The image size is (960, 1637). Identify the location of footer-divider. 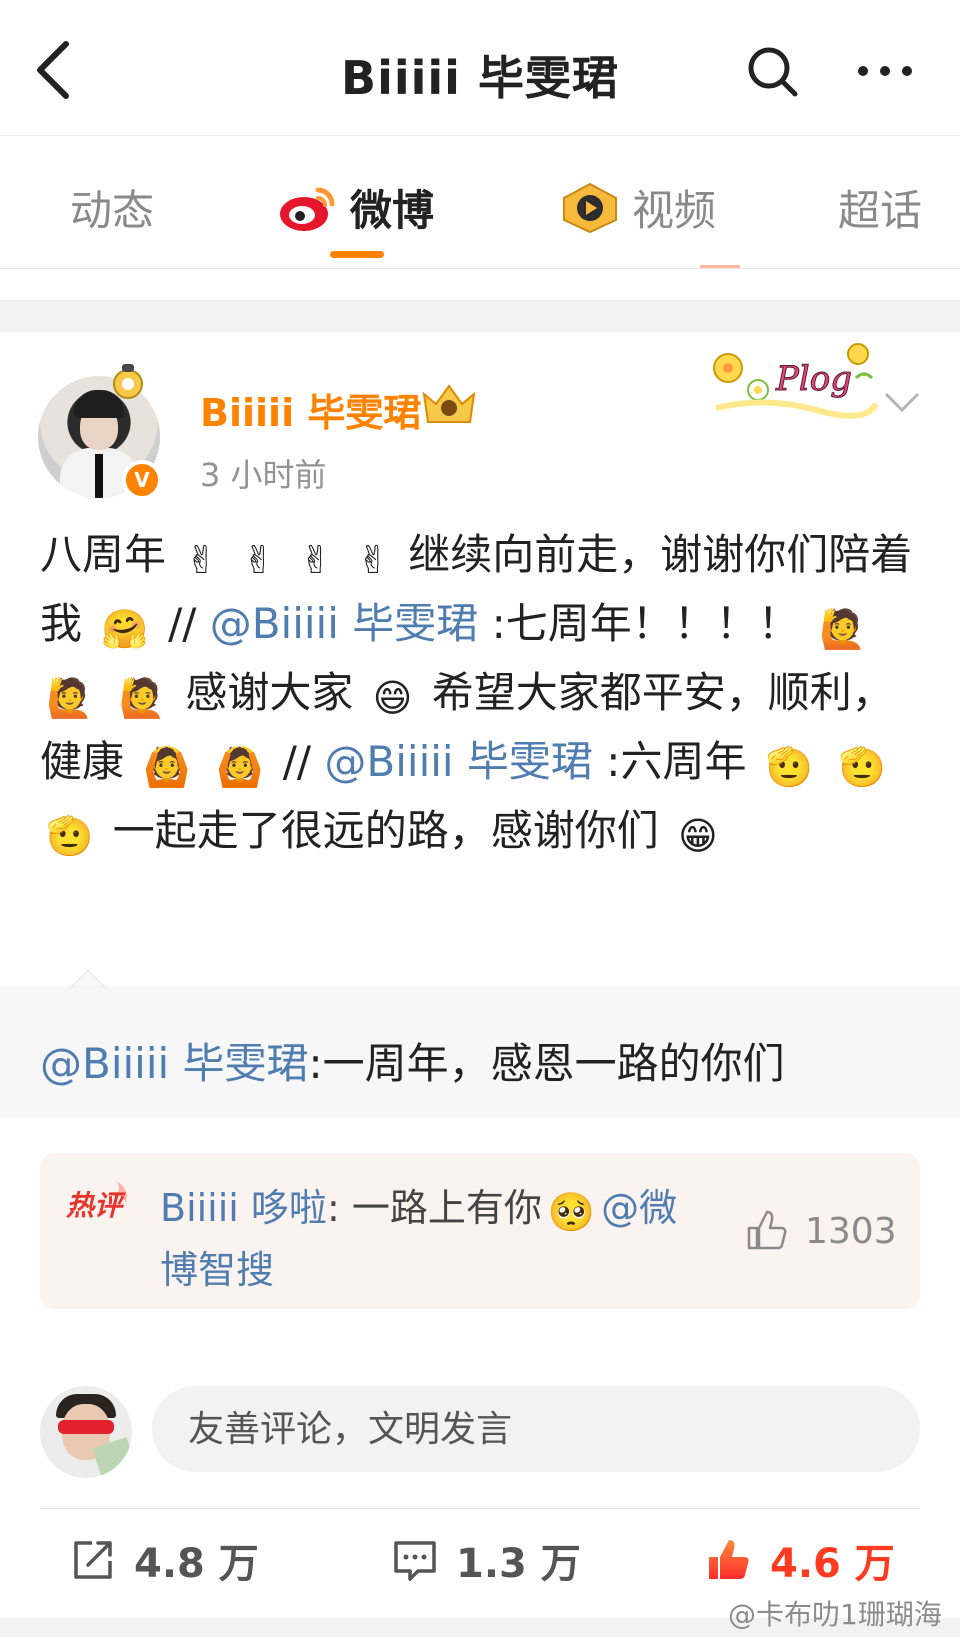
(480, 1508).